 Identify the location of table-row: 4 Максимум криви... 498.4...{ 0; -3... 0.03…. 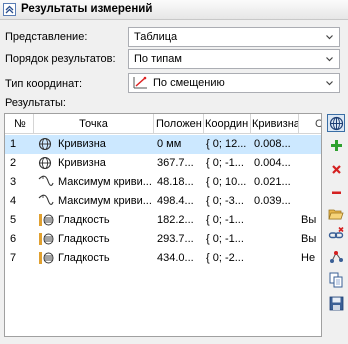
(163, 201).